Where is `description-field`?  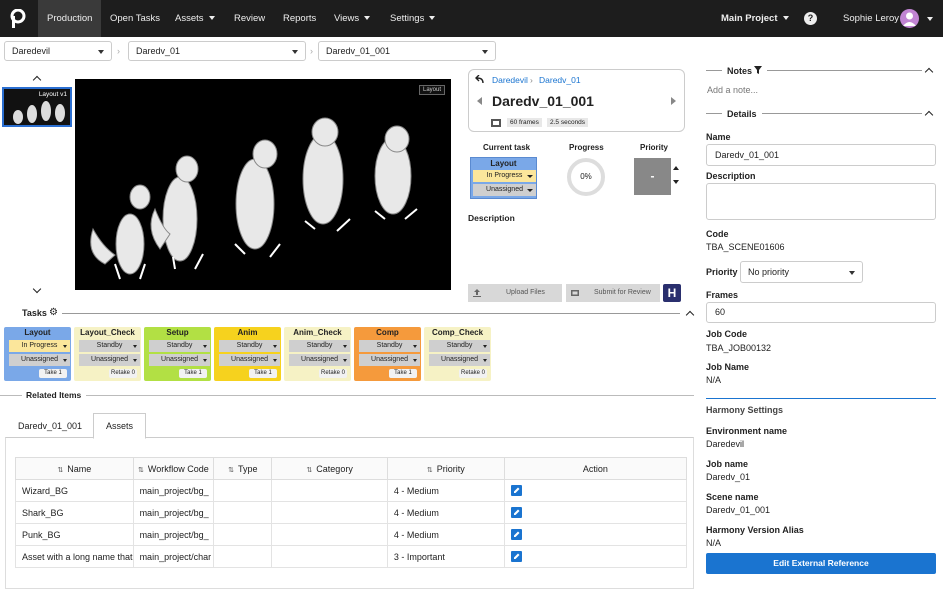 description-field is located at coordinates (821, 201).